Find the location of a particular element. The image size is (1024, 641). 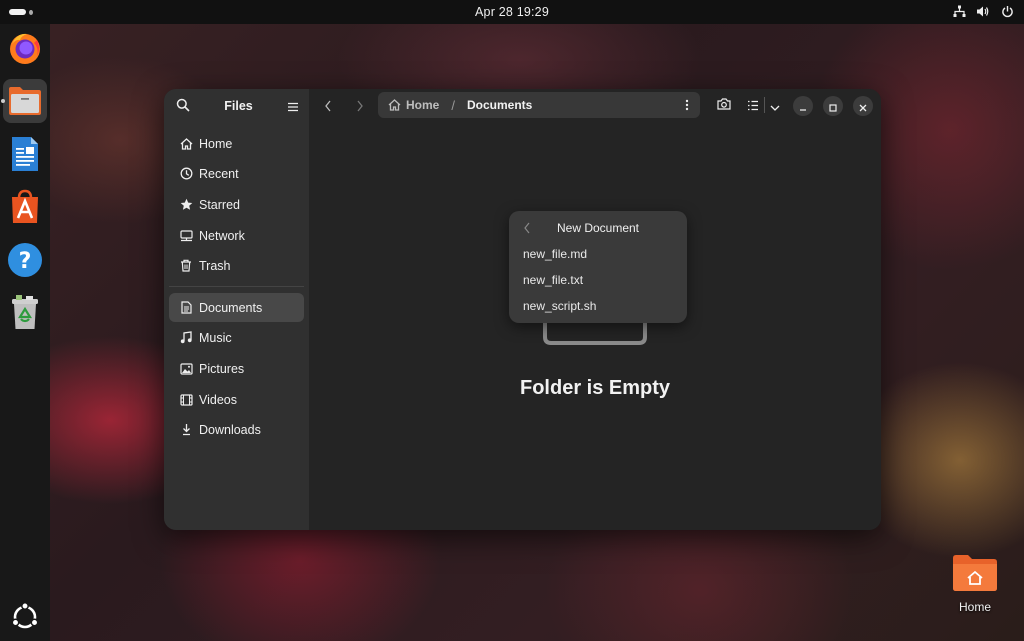

empty-state-title: Folder is Empty is located at coordinates (595, 388).